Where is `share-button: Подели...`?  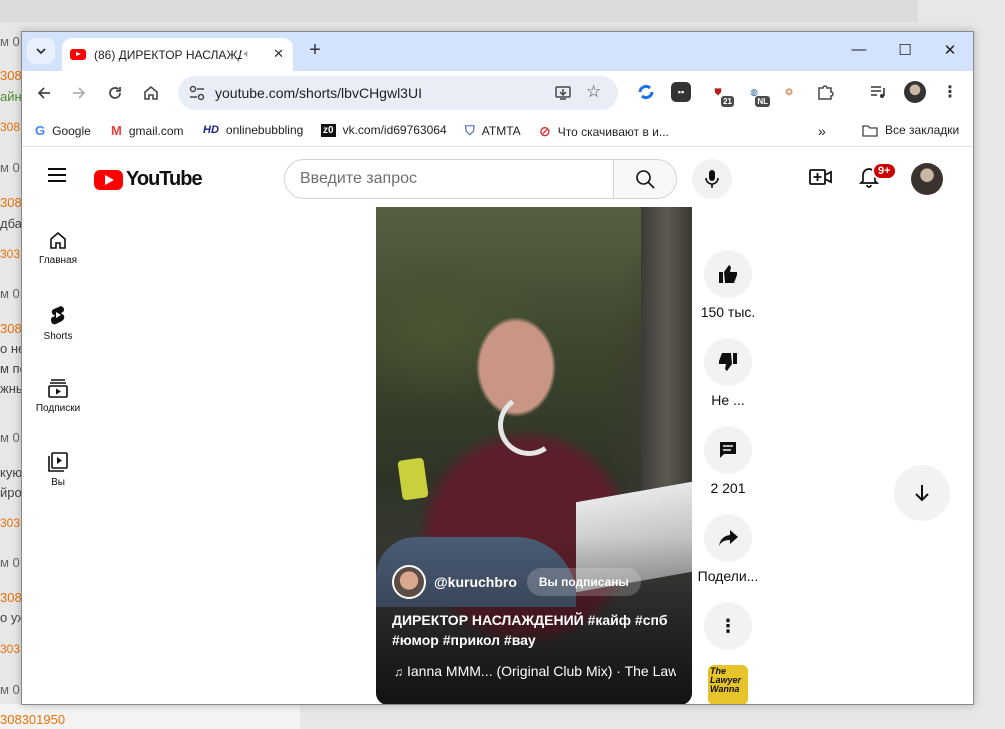
share-button: Подели... is located at coordinates (728, 549).